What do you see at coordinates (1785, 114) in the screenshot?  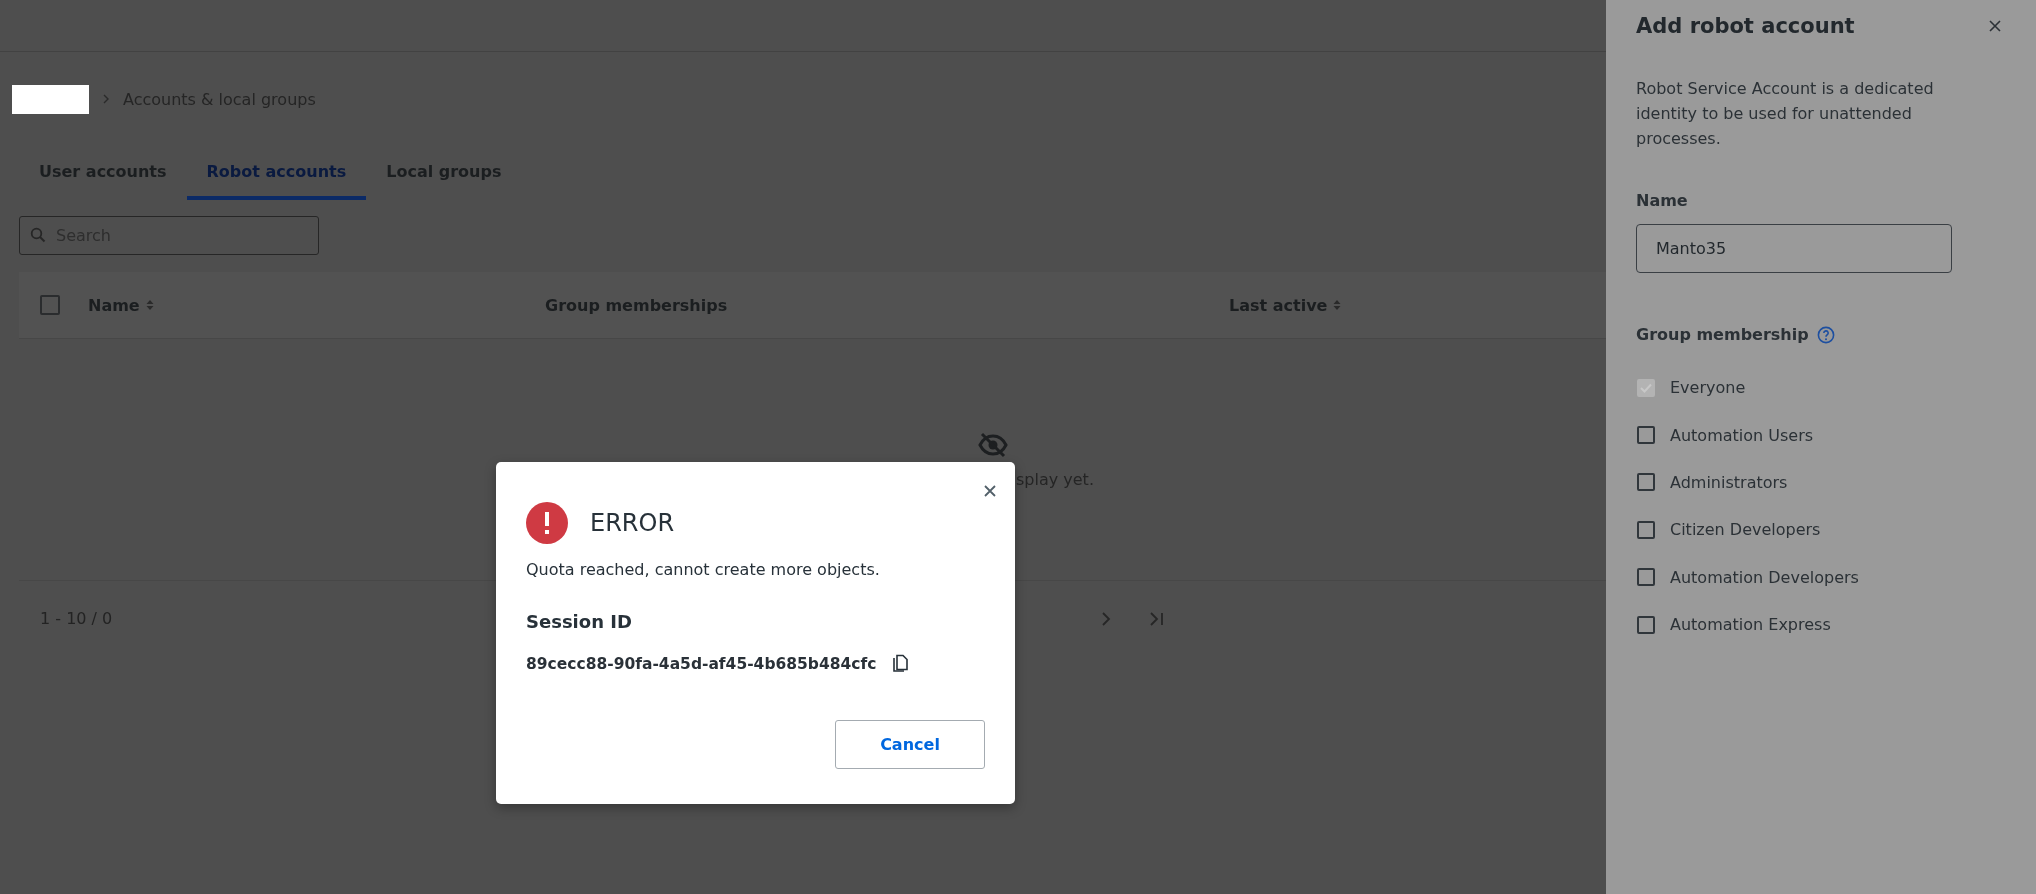 I see `panel-description: Robot Service Account is a dedicated identity to be used for unattended processes.` at bounding box center [1785, 114].